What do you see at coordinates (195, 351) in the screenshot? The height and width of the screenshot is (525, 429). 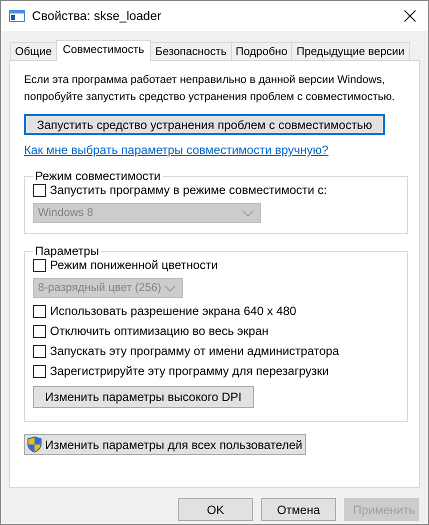 I see `checkbox-label: Запускать эту программу от имени администратора` at bounding box center [195, 351].